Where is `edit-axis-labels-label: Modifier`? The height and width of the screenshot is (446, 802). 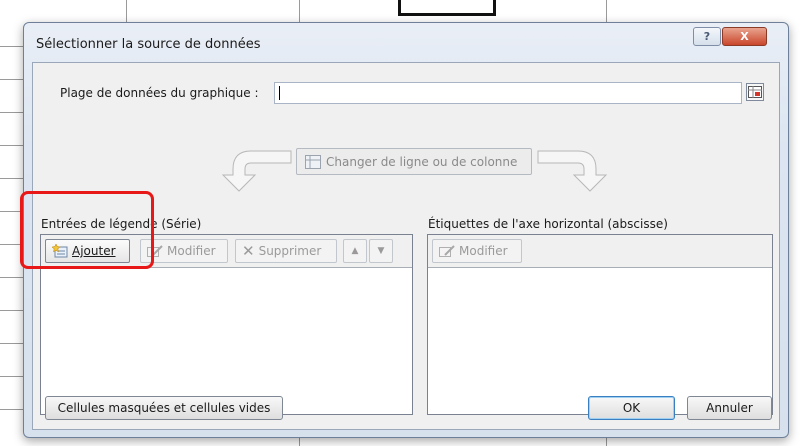 edit-axis-labels-label: Modifier is located at coordinates (483, 251).